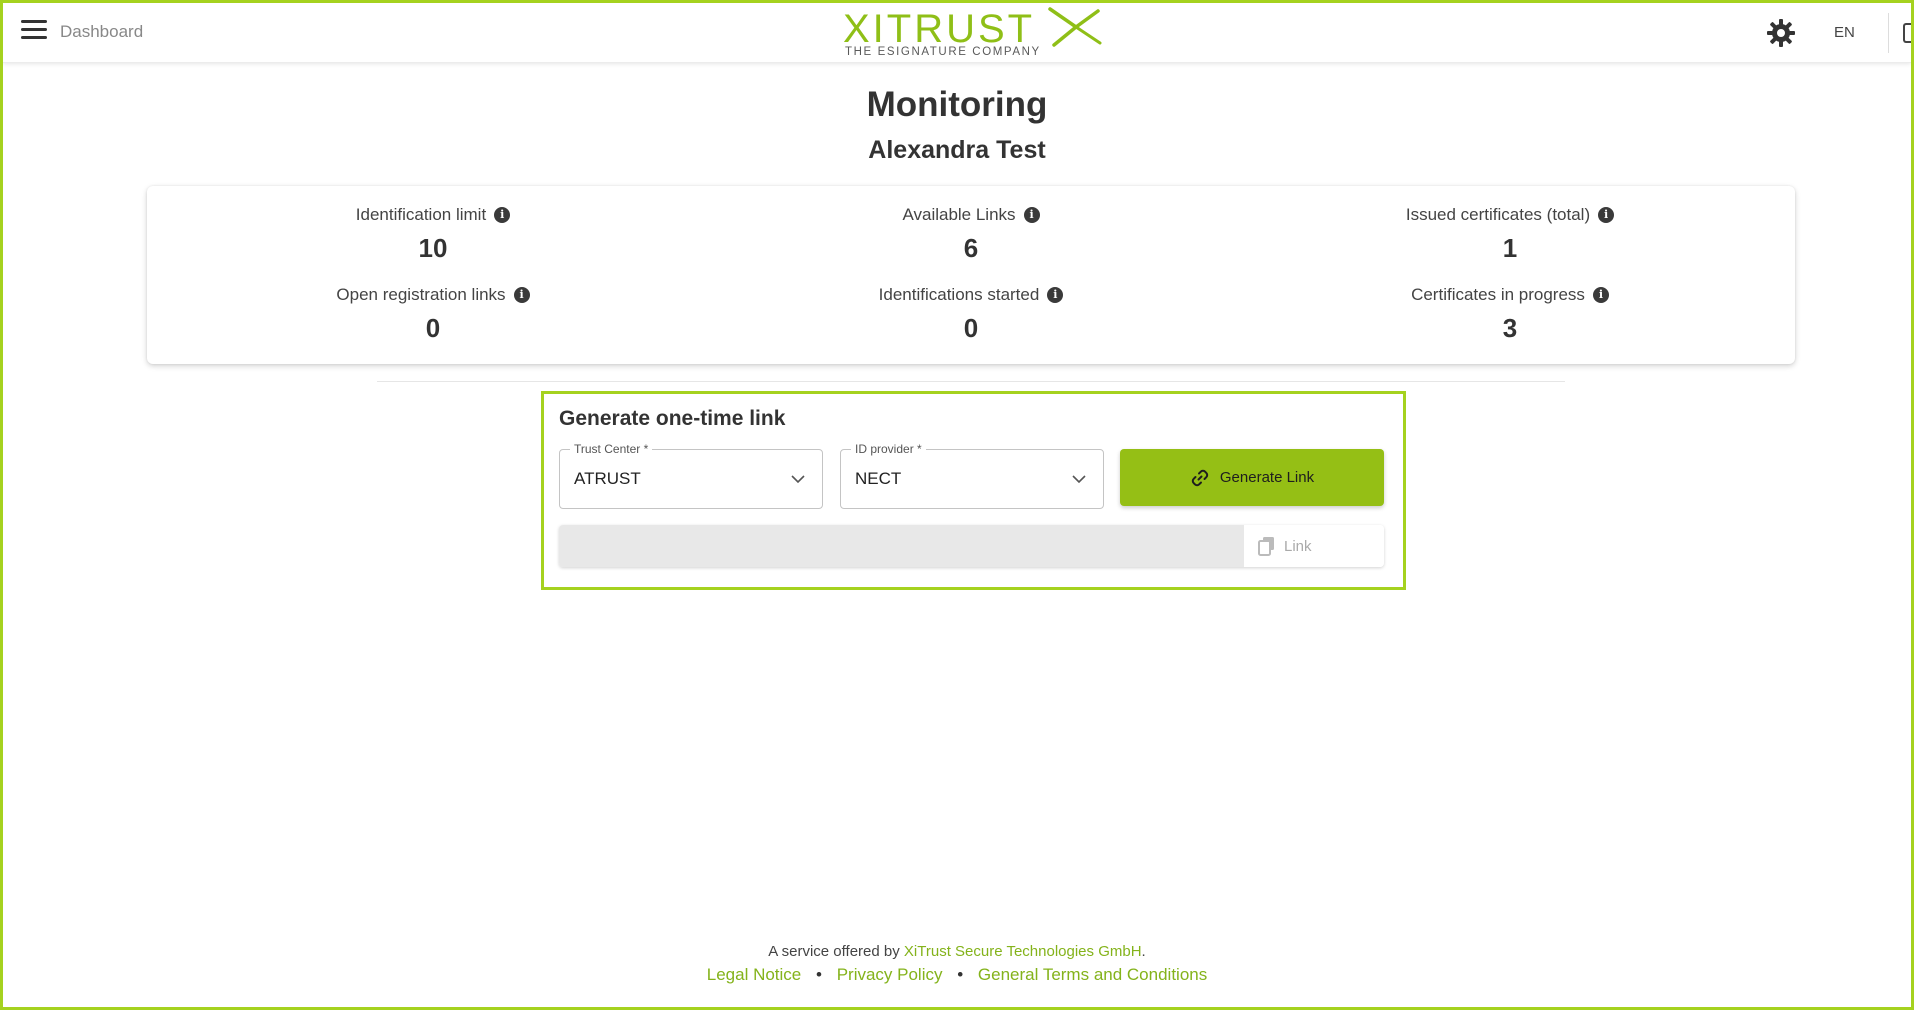 This screenshot has width=1914, height=1010. Describe the element at coordinates (1143, 951) in the screenshot. I see `footer-period: .` at that location.